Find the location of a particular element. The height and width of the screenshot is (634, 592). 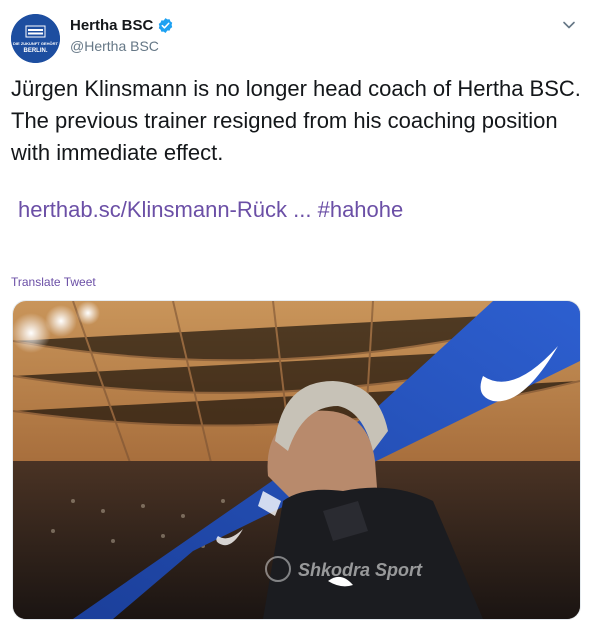

account-name-label: Hertha BSC is located at coordinates (112, 25).